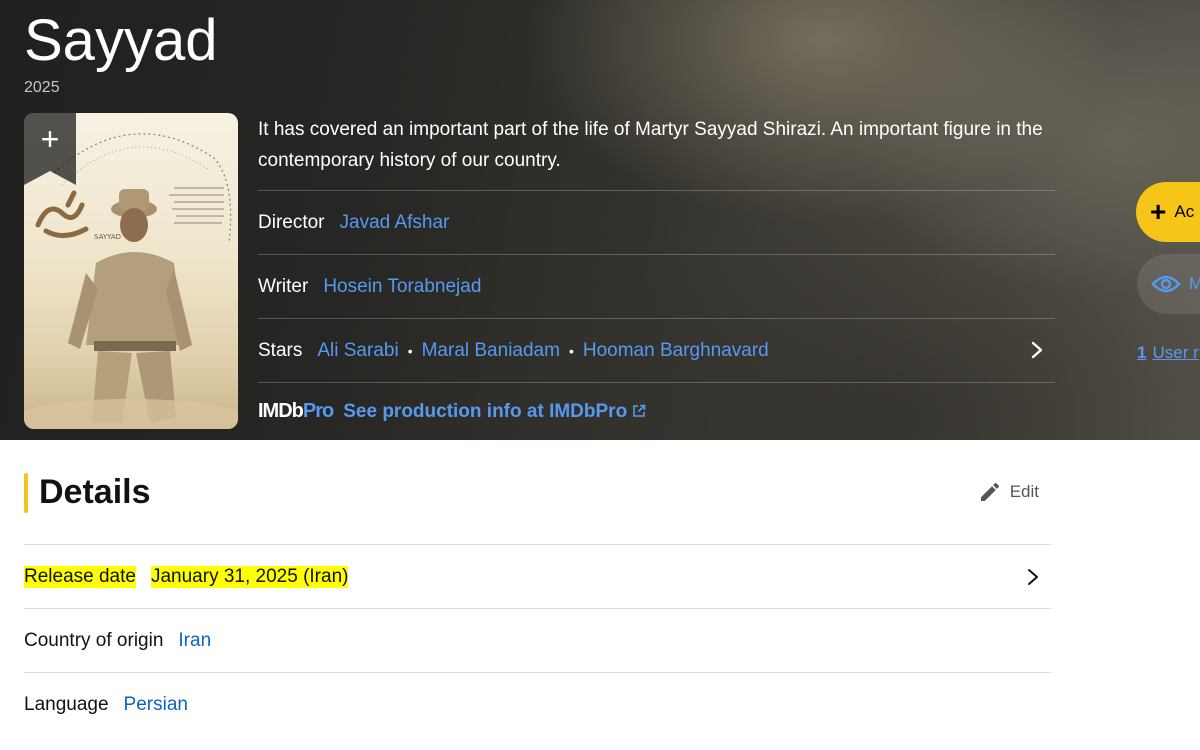 The image size is (1200, 750). What do you see at coordinates (656, 286) in the screenshot?
I see `credit-writer-row: Writer Hosein Torabnejad` at bounding box center [656, 286].